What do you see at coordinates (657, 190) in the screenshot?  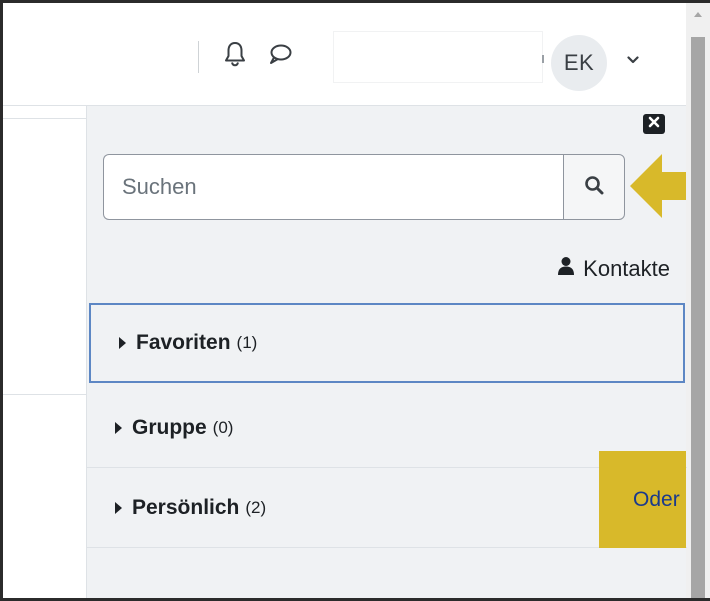 I see `arrow-left-icon` at bounding box center [657, 190].